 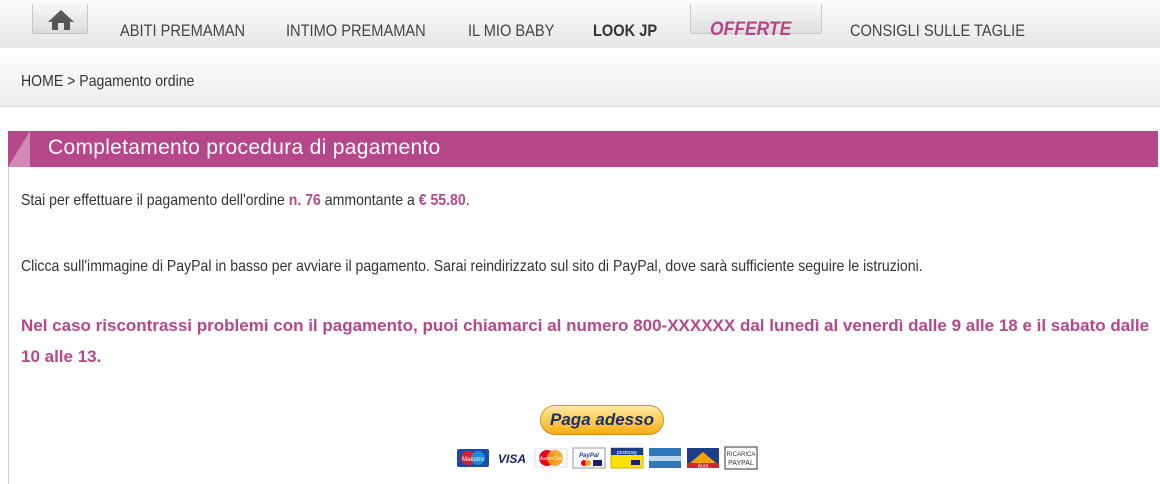 What do you see at coordinates (511, 31) in the screenshot?
I see `nav-item-il-mio-baby: IL MIO BABY` at bounding box center [511, 31].